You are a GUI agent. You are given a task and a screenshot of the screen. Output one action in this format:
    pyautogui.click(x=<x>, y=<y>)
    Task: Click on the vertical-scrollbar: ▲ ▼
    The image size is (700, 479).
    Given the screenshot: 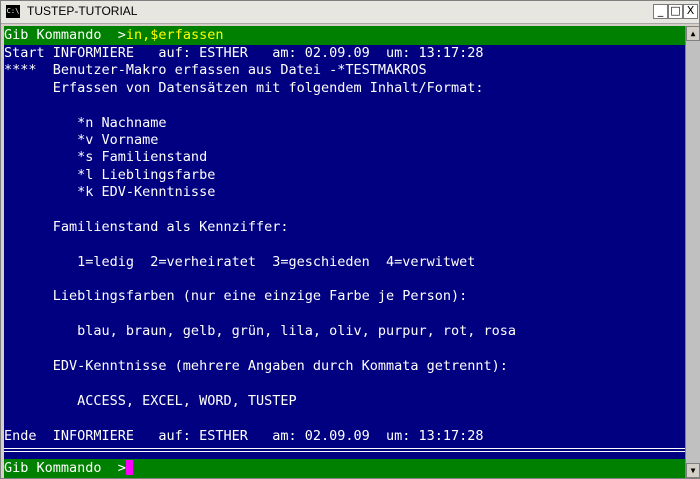 What is the action you would take?
    pyautogui.click(x=692, y=252)
    